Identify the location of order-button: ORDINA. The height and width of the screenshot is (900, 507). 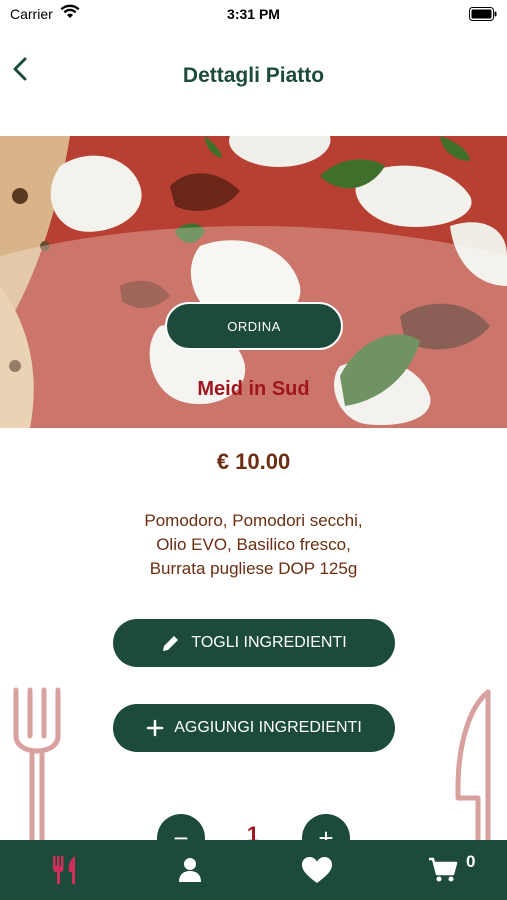
(254, 326).